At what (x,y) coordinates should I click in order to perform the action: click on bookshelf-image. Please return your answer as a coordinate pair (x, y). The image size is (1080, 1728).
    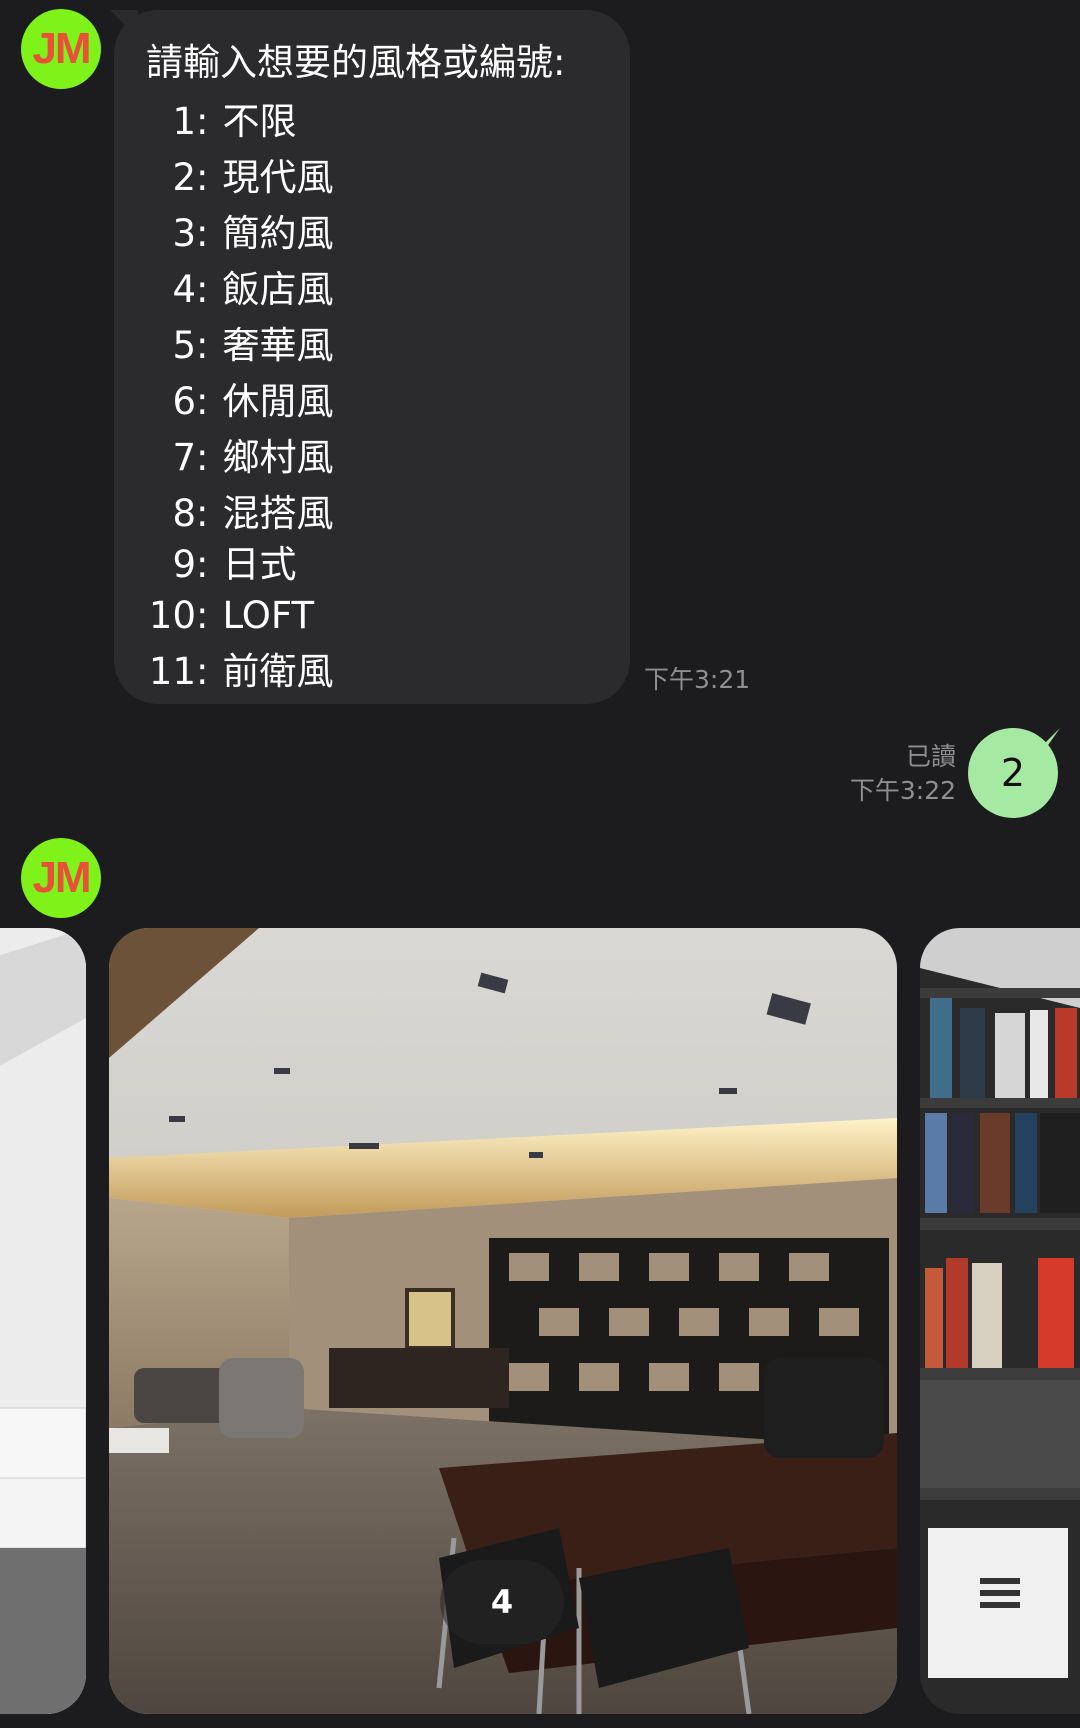
    Looking at the image, I should click on (1000, 1321).